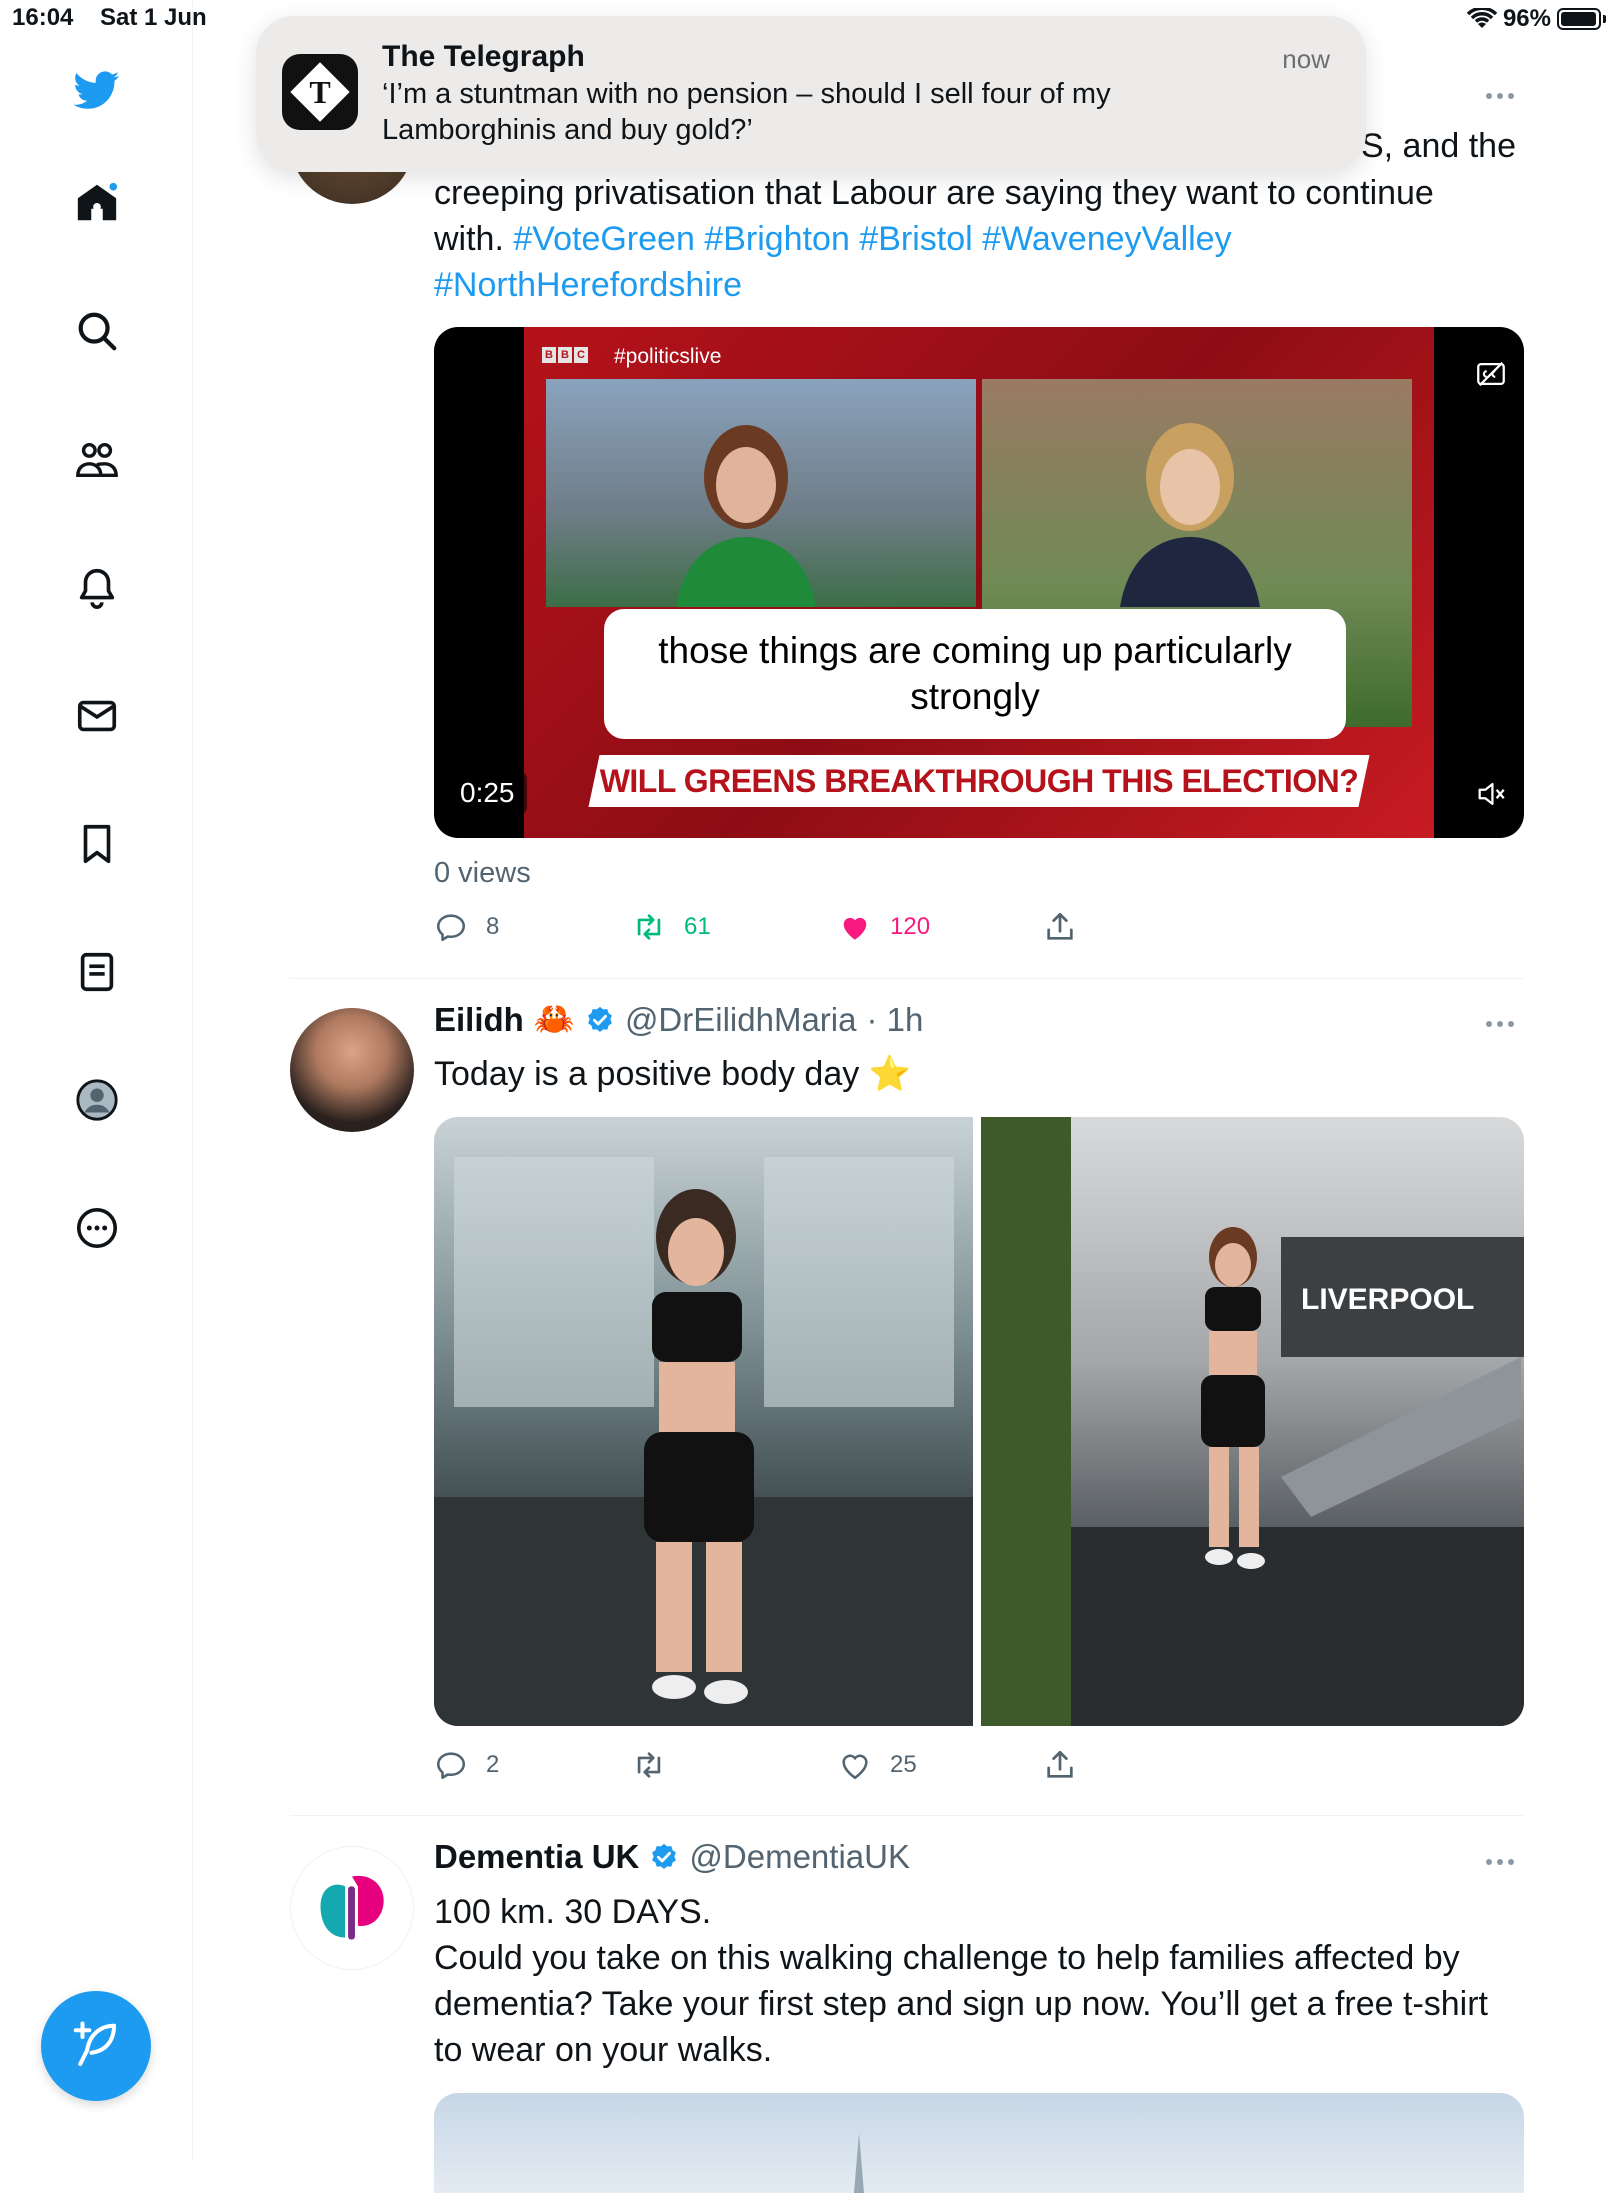  What do you see at coordinates (979, 780) in the screenshot?
I see `video-banner-text: WILL GREENS BREAKTHROUGH THIS ELECTION?` at bounding box center [979, 780].